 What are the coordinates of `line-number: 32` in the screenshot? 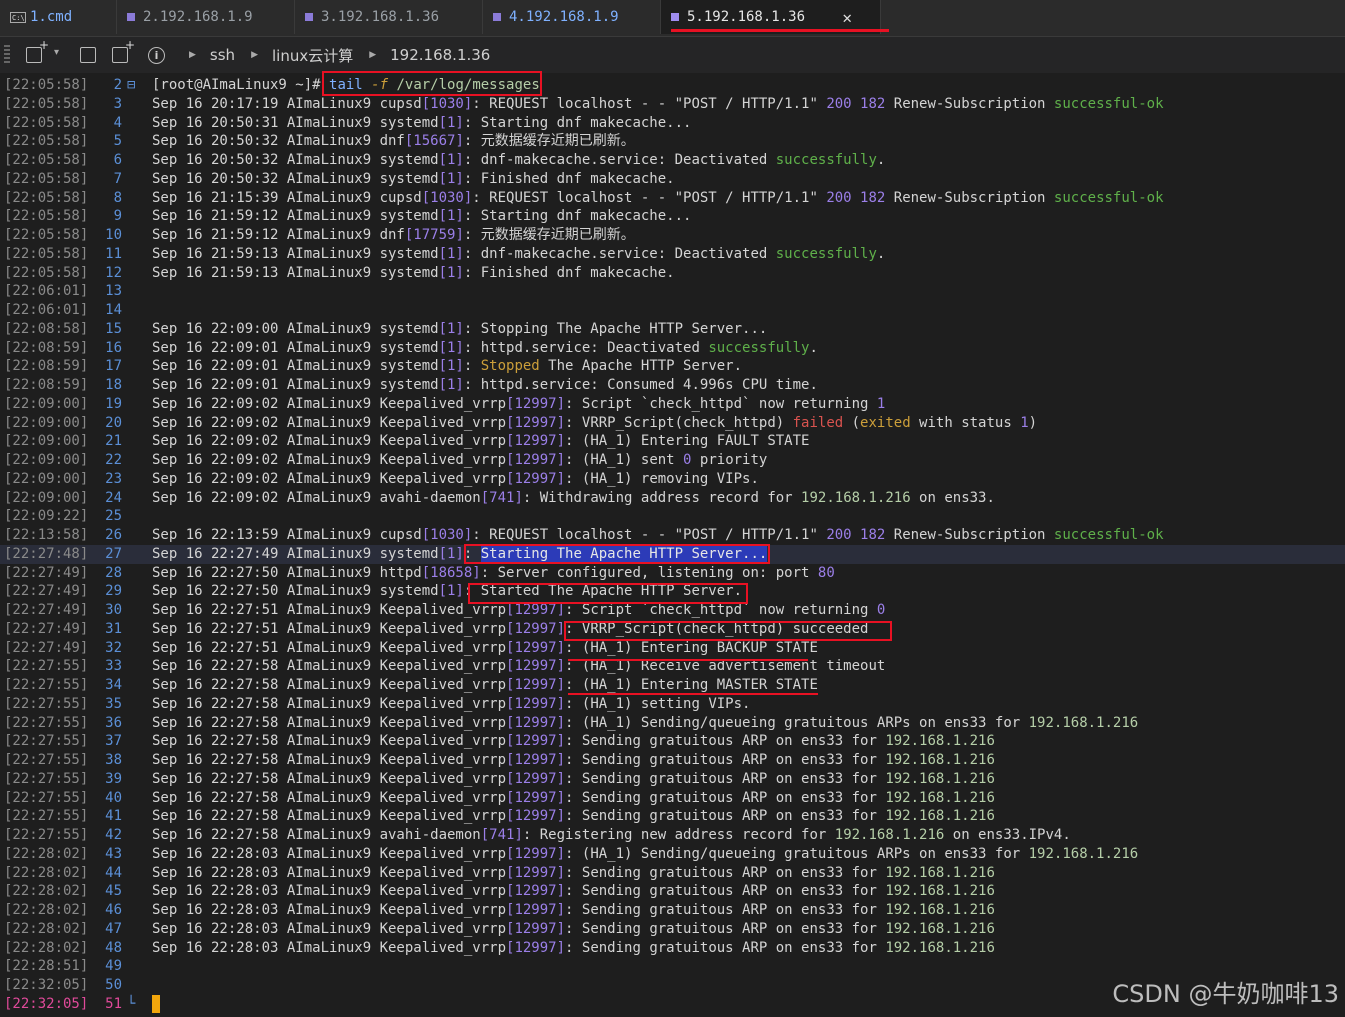 It's located at (113, 647).